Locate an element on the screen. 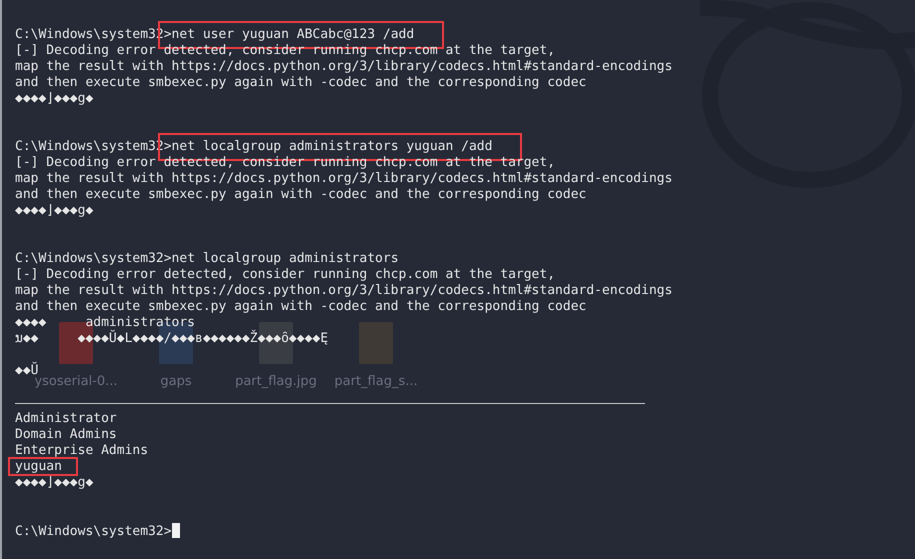 Image resolution: width=915 pixels, height=559 pixels. command-text: > is located at coordinates (168, 531).